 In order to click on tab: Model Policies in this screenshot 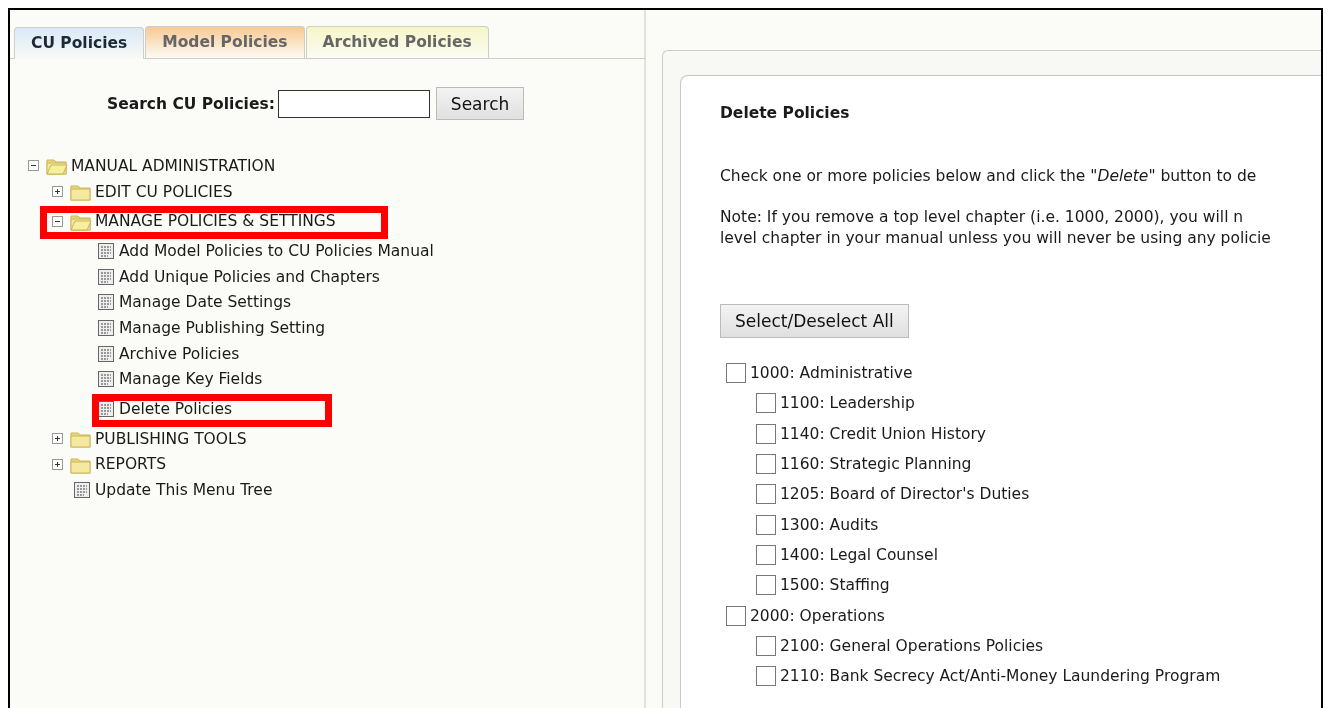, I will do `click(225, 42)`.